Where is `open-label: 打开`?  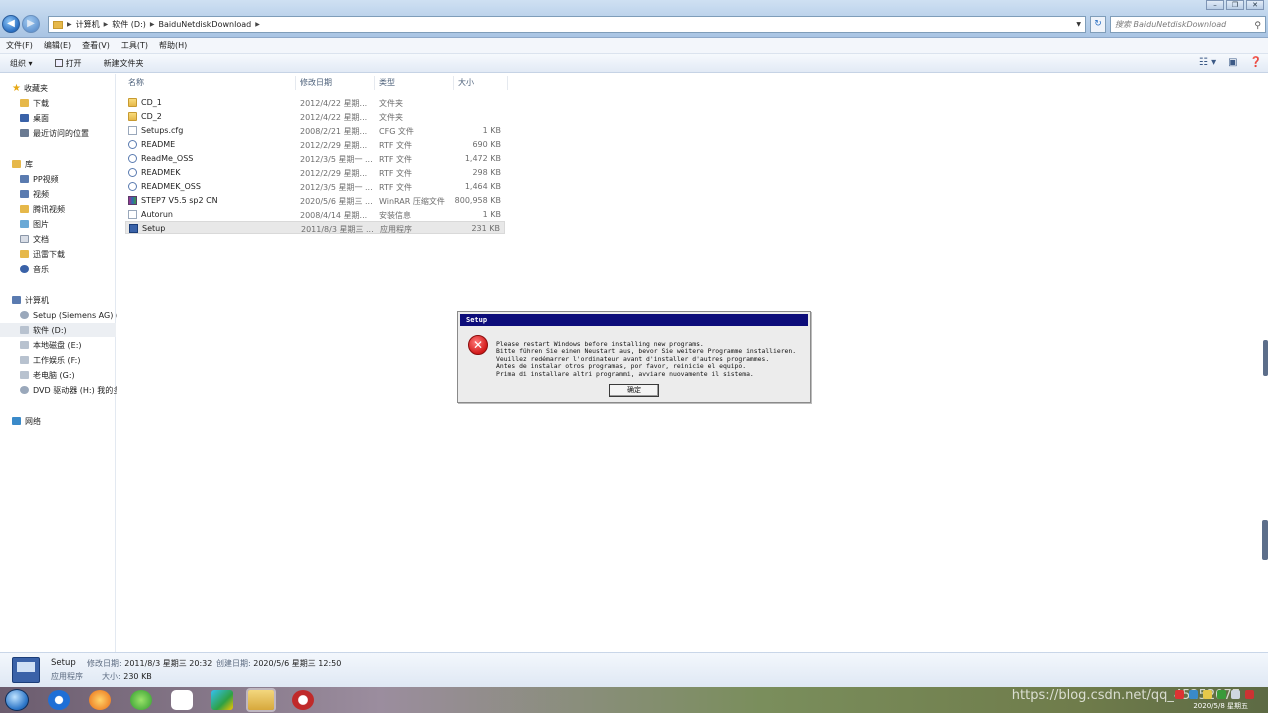
open-label: 打开 is located at coordinates (73, 63).